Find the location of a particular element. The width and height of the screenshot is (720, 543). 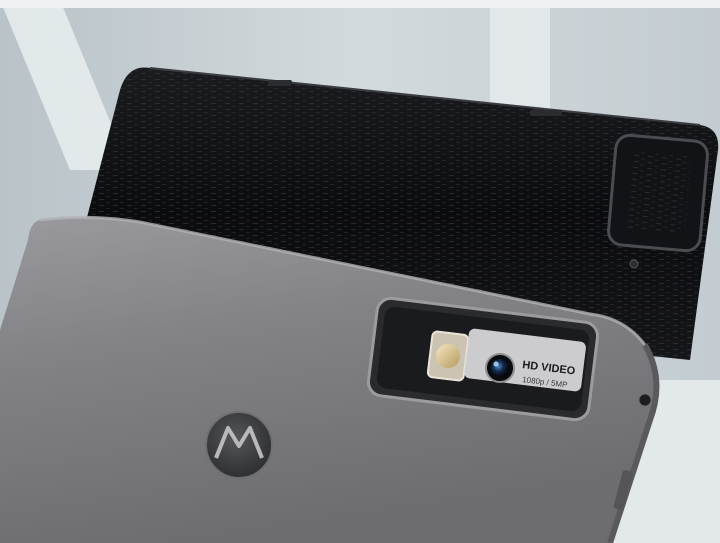

motorola-logo-icon is located at coordinates (239, 445).